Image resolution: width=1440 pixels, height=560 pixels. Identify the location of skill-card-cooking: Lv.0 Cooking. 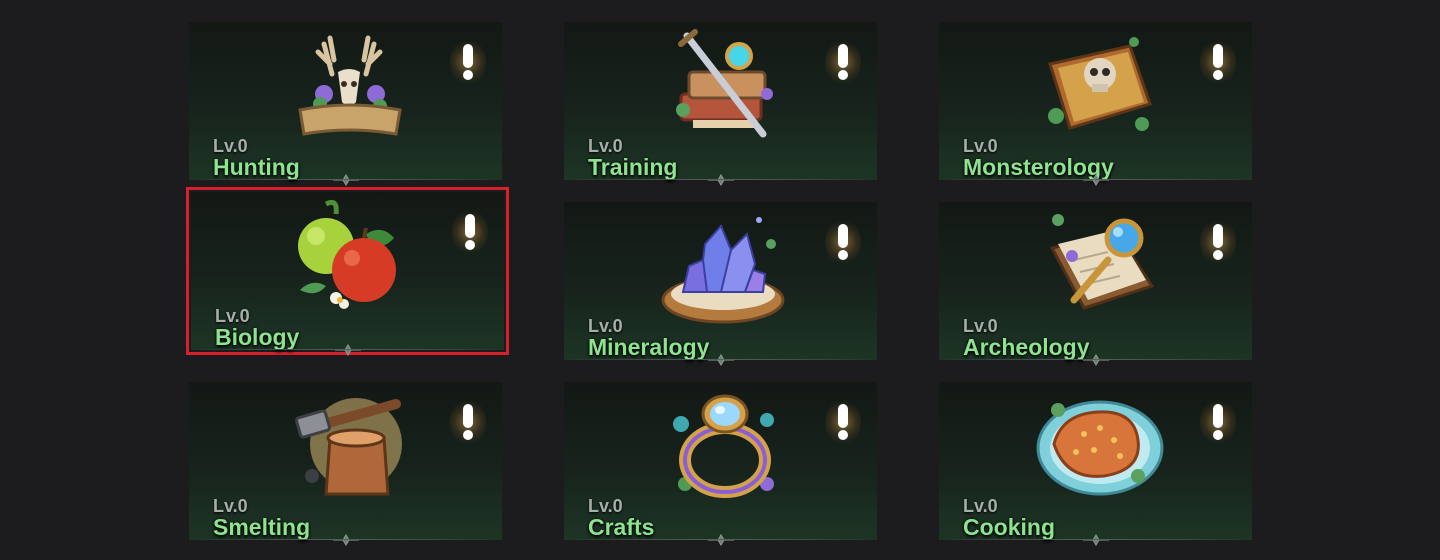
(1095, 464).